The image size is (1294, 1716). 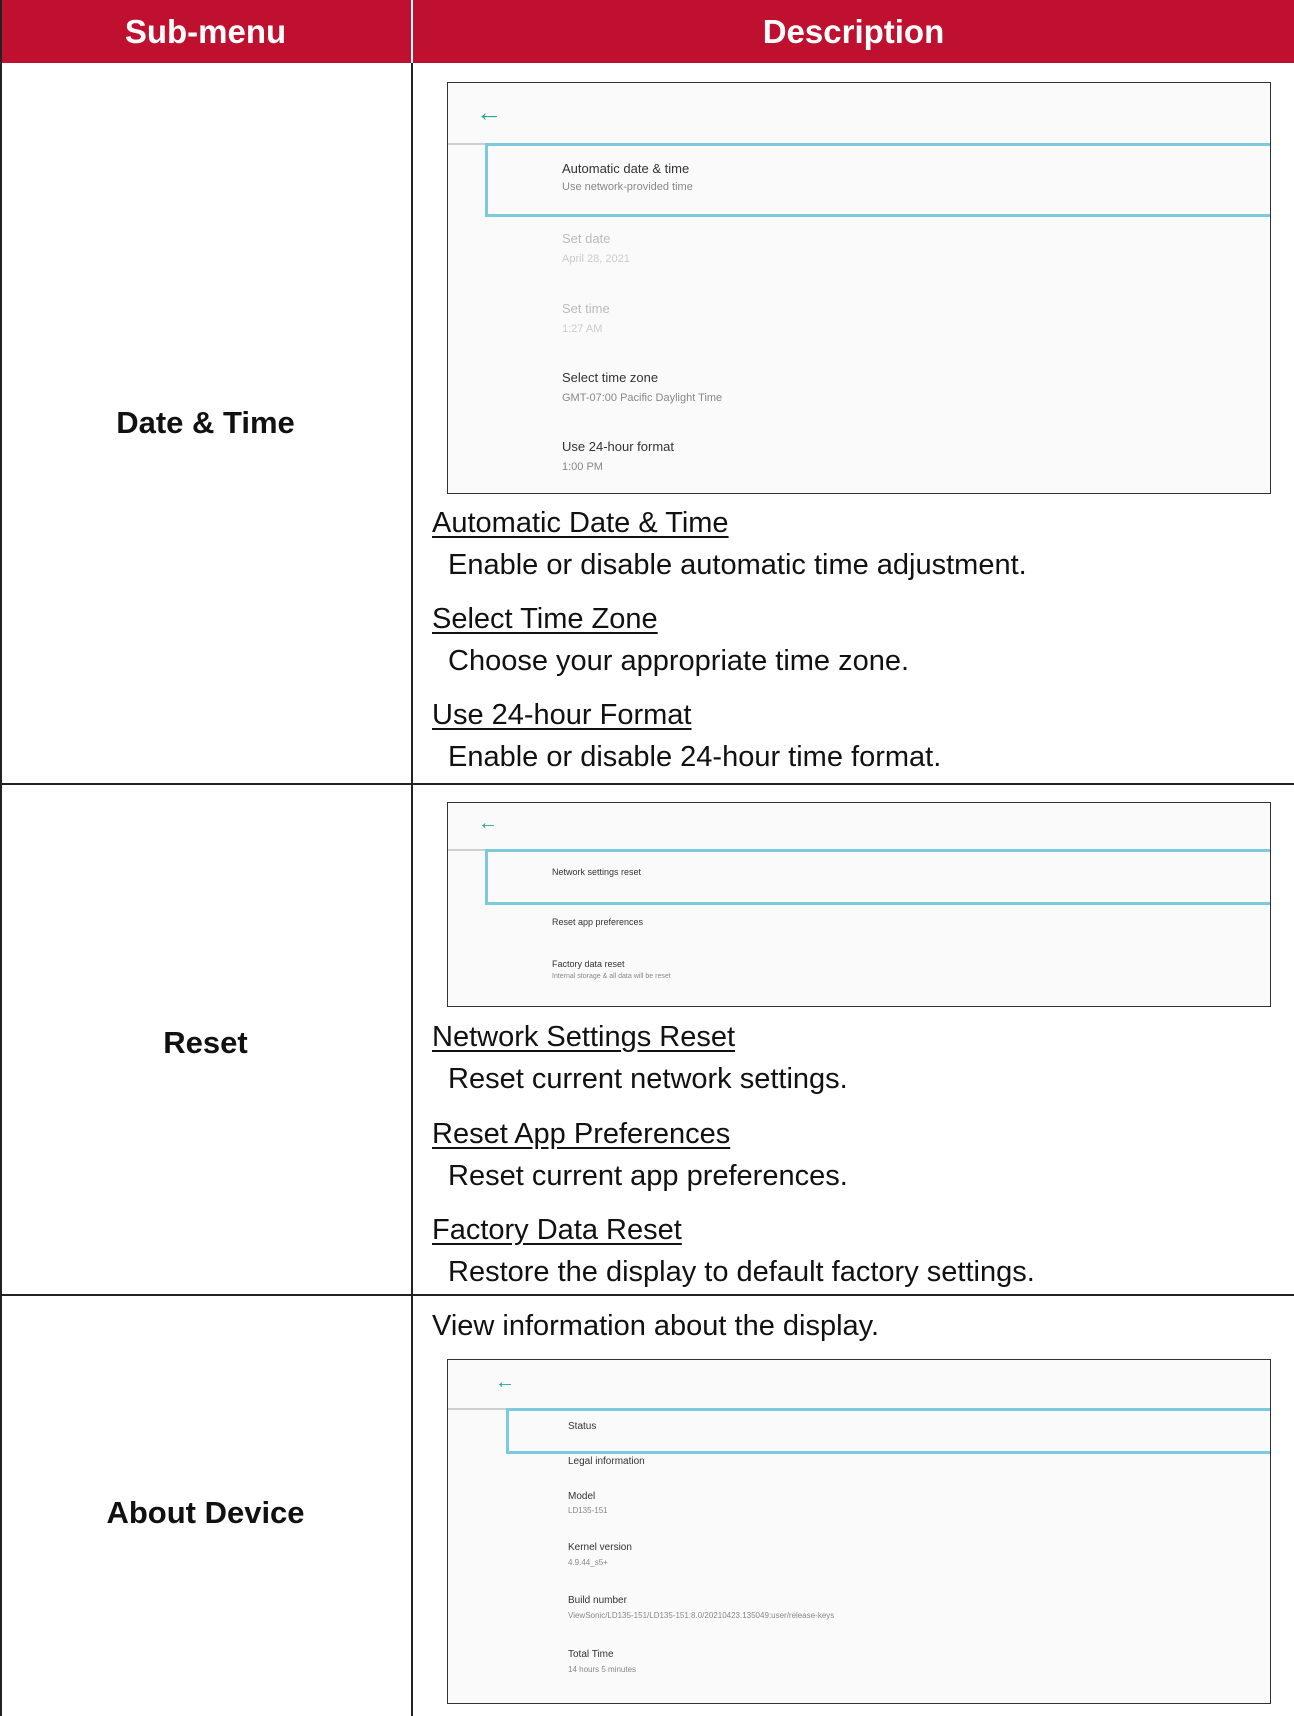 I want to click on item-title: Select Time Zone, so click(x=545, y=619).